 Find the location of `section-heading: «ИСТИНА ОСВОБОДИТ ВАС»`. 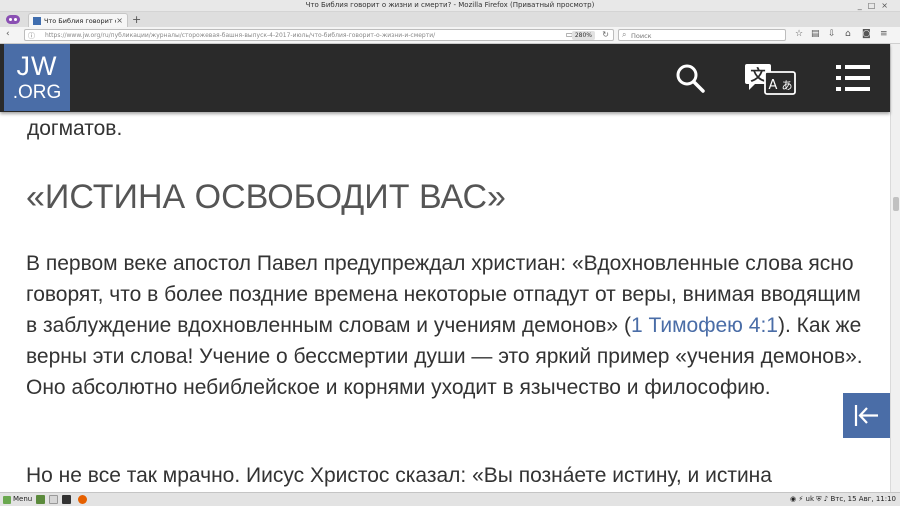

section-heading: «ИСТИНА ОСВОБОДИТ ВАС» is located at coordinates (266, 197).